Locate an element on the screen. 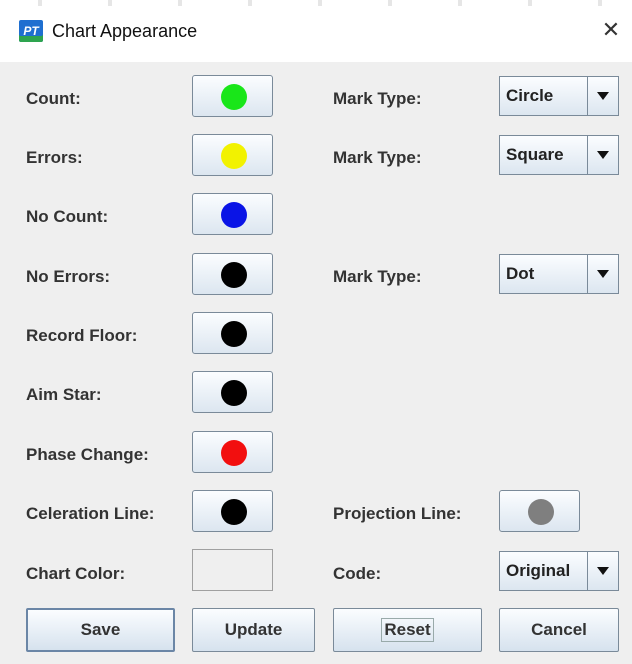 Image resolution: width=632 pixels, height=664 pixels. no-errors-color-swatch is located at coordinates (234, 275).